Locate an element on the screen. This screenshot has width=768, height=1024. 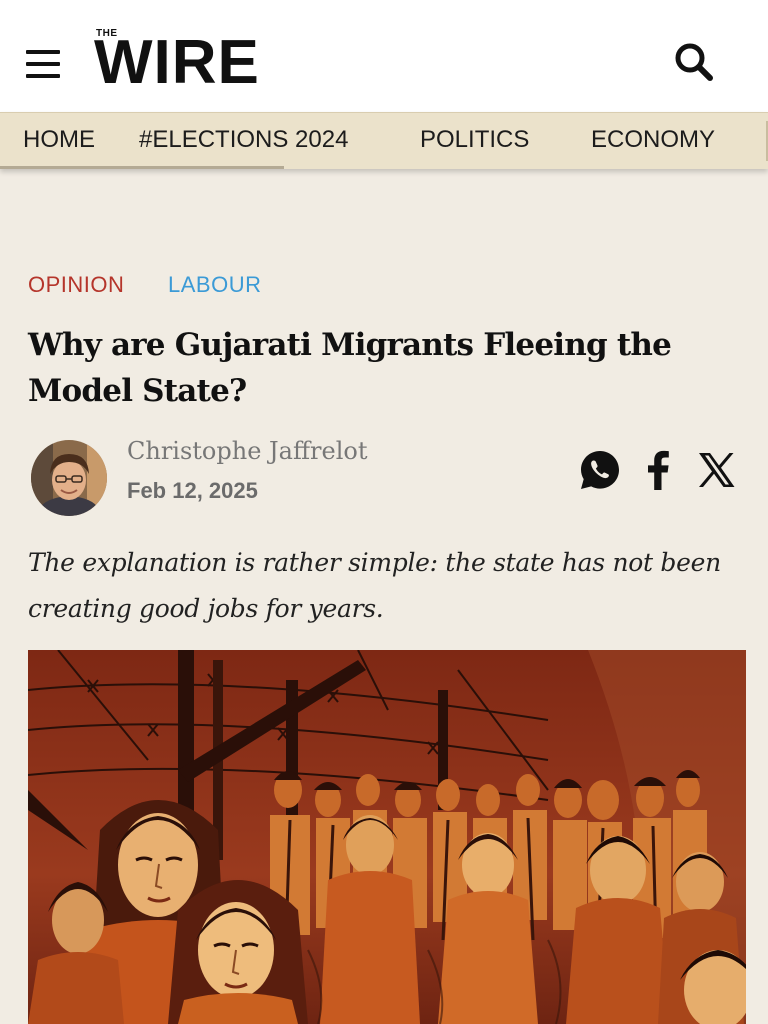
site-header: THE WIRE is located at coordinates (384, 56).